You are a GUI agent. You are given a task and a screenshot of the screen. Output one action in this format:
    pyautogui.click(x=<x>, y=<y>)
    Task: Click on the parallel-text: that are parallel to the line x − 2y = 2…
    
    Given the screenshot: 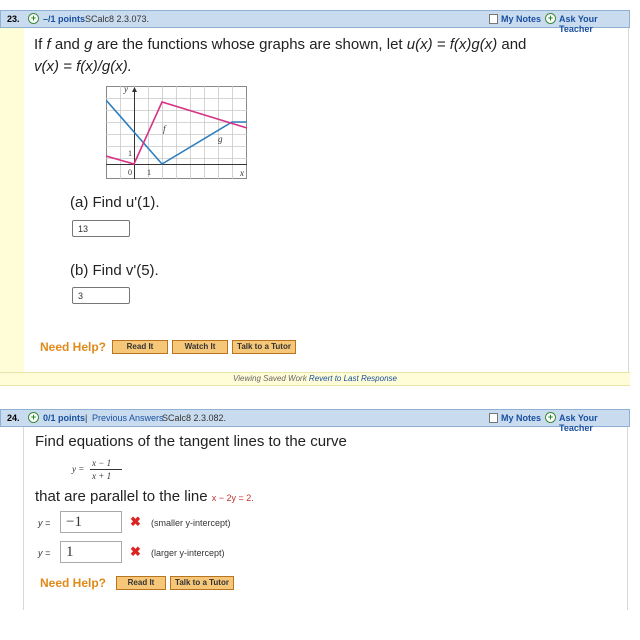 What is the action you would take?
    pyautogui.click(x=144, y=496)
    